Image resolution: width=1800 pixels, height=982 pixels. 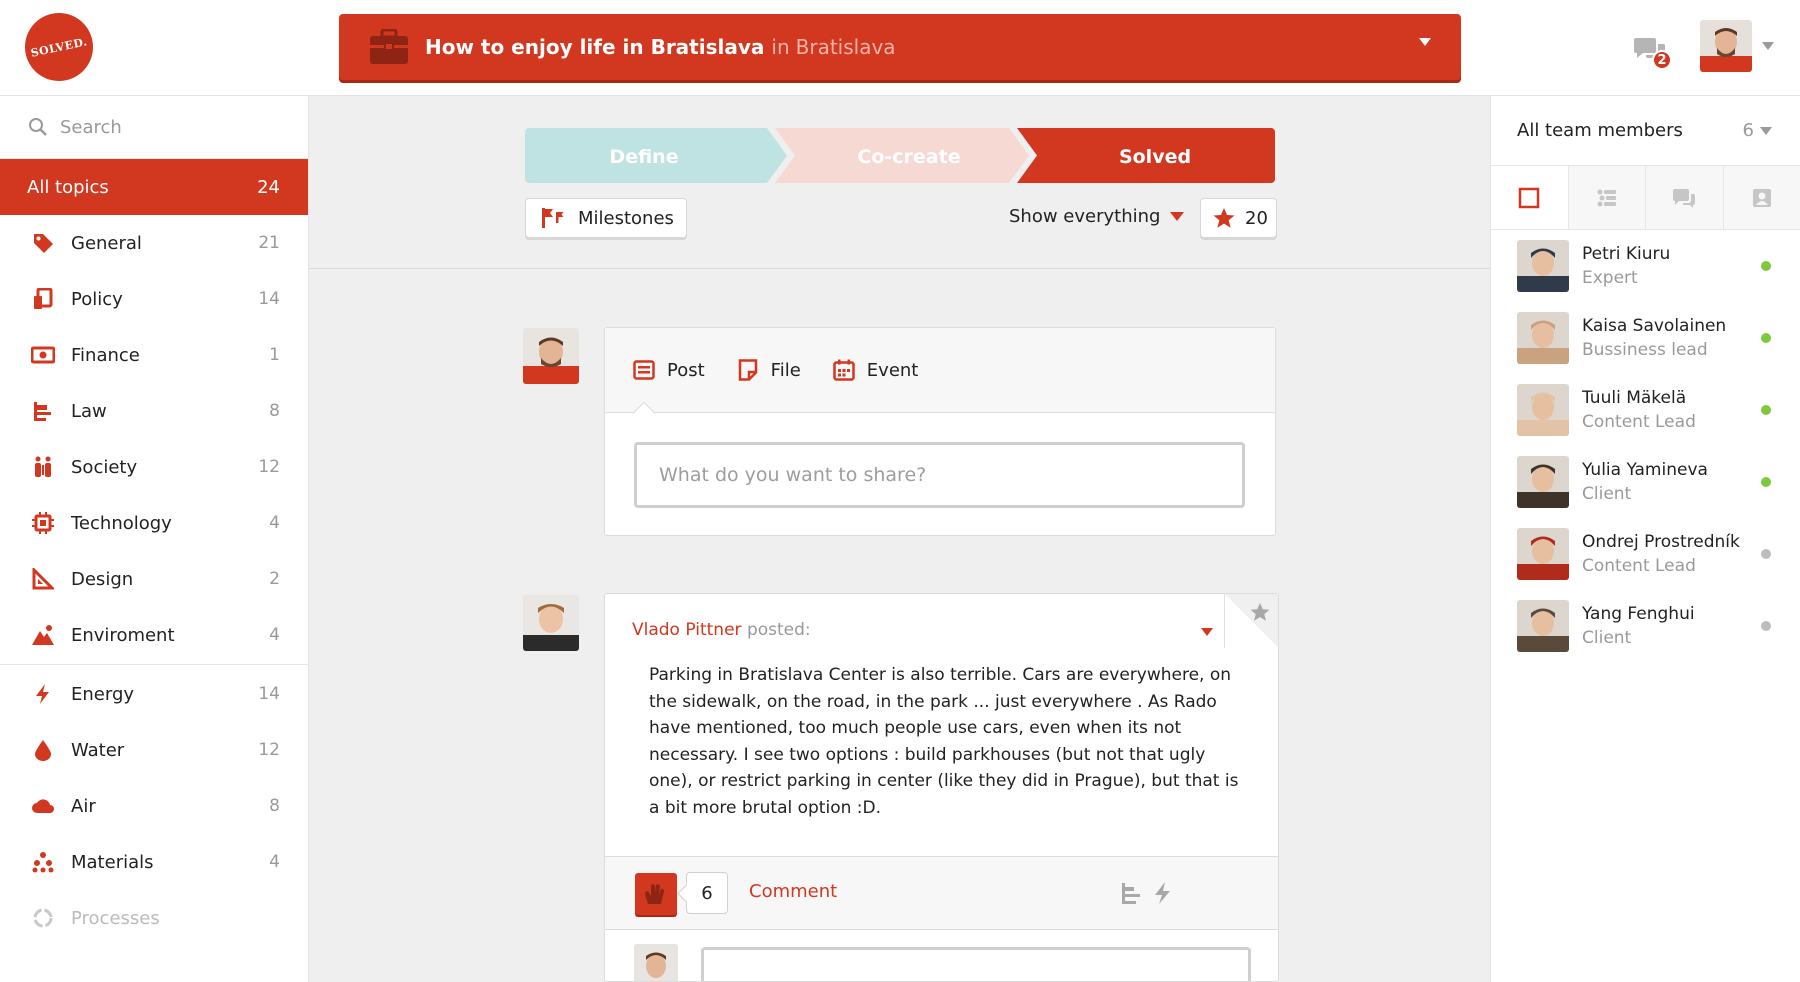 I want to click on sidebar-item-technology: Technology 4, so click(x=154, y=523).